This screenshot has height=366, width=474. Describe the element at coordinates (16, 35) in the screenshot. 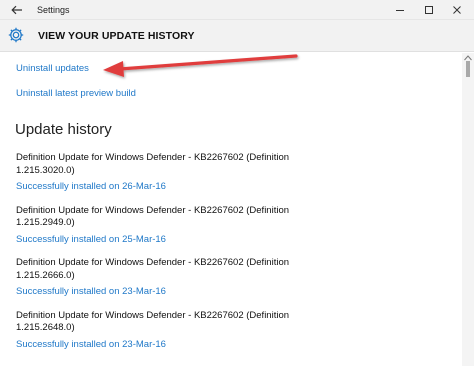

I see `gear-icon` at that location.